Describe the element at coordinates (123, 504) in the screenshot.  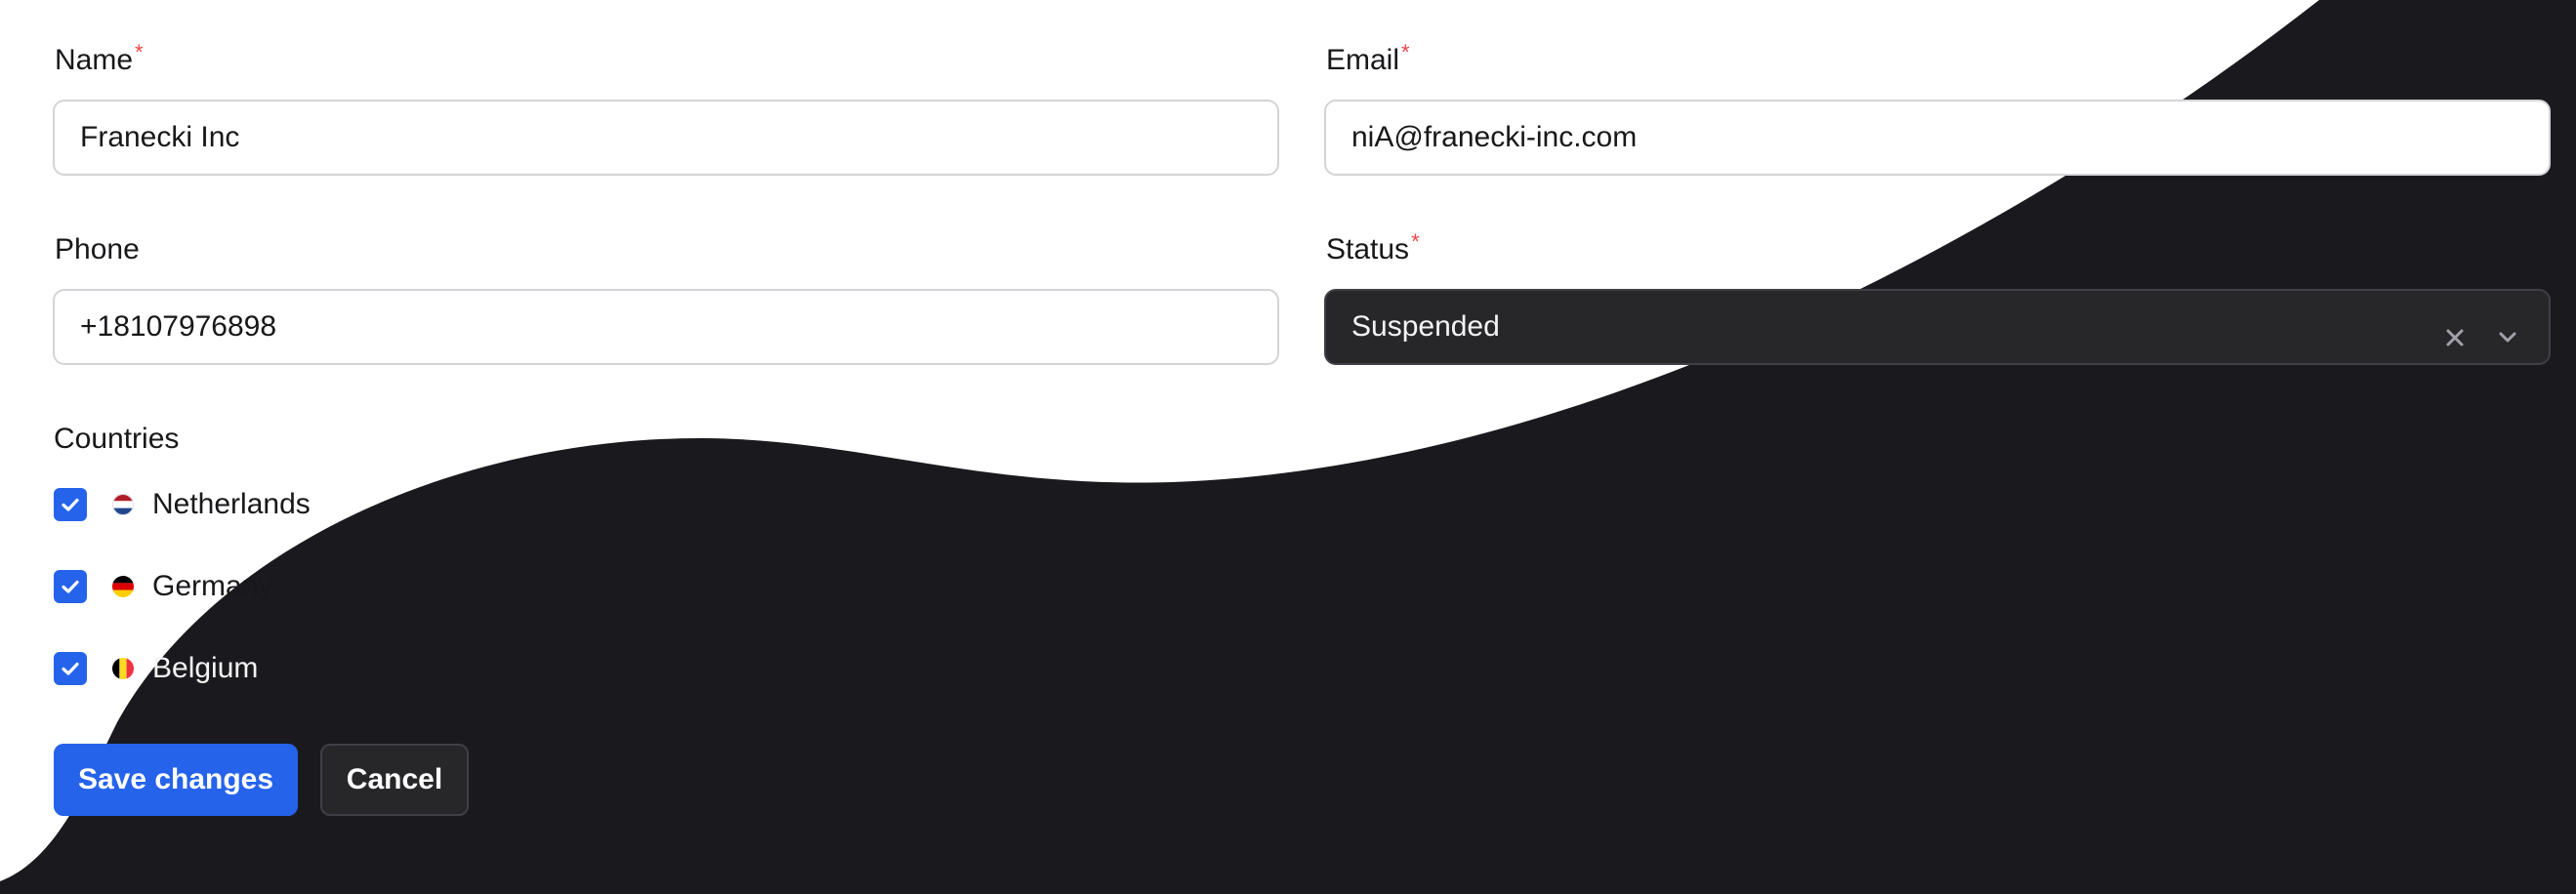
I see `netherlands-flag-icon` at that location.